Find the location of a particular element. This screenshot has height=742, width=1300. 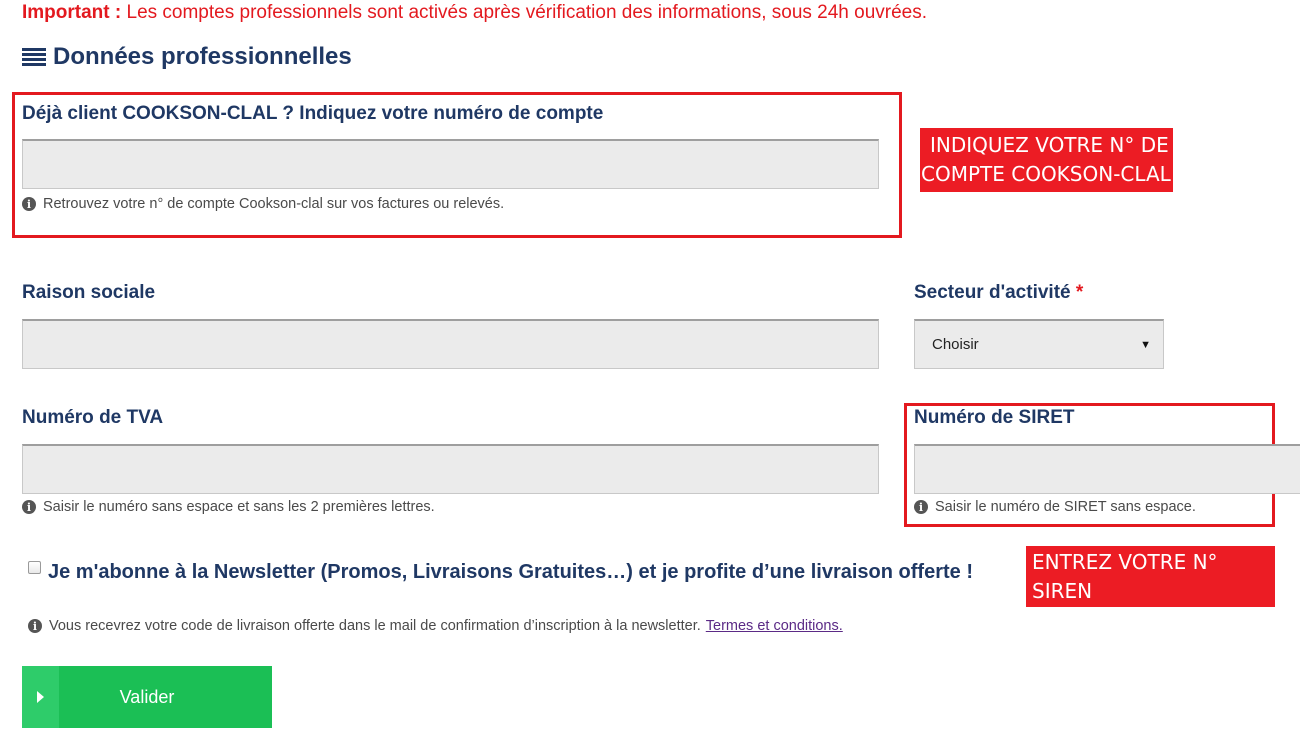

list-icon is located at coordinates (34, 57).